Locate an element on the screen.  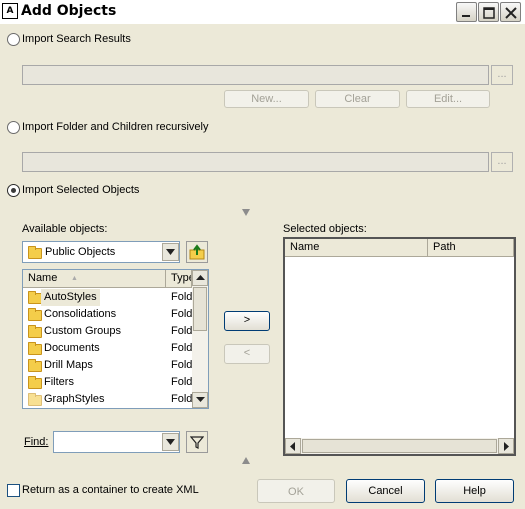
collapse-arrow-icon is located at coordinates (246, 213).